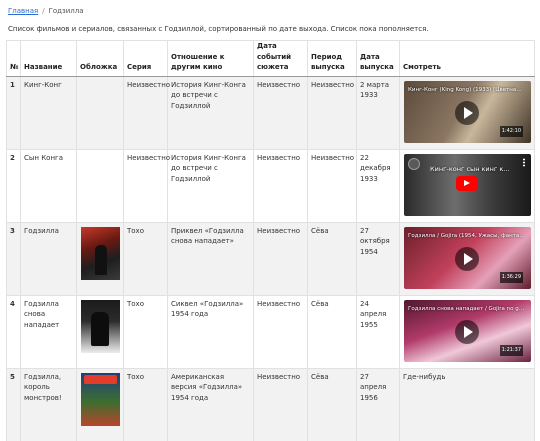 This screenshot has width=540, height=441. What do you see at coordinates (48, 112) in the screenshot?
I see `row-title: Кинг-Конг` at bounding box center [48, 112].